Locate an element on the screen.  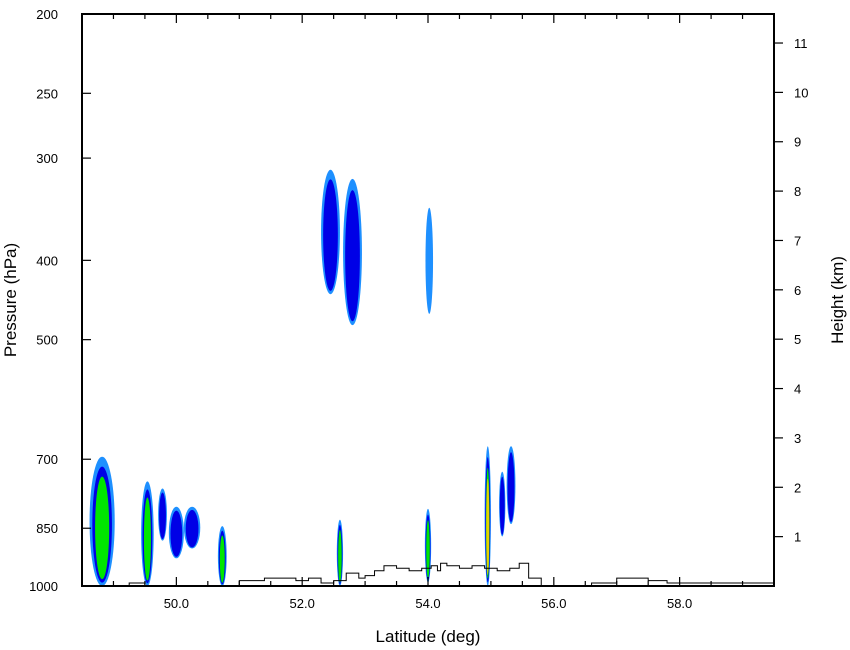
x-tick-label: 58.0 is located at coordinates (679, 603).